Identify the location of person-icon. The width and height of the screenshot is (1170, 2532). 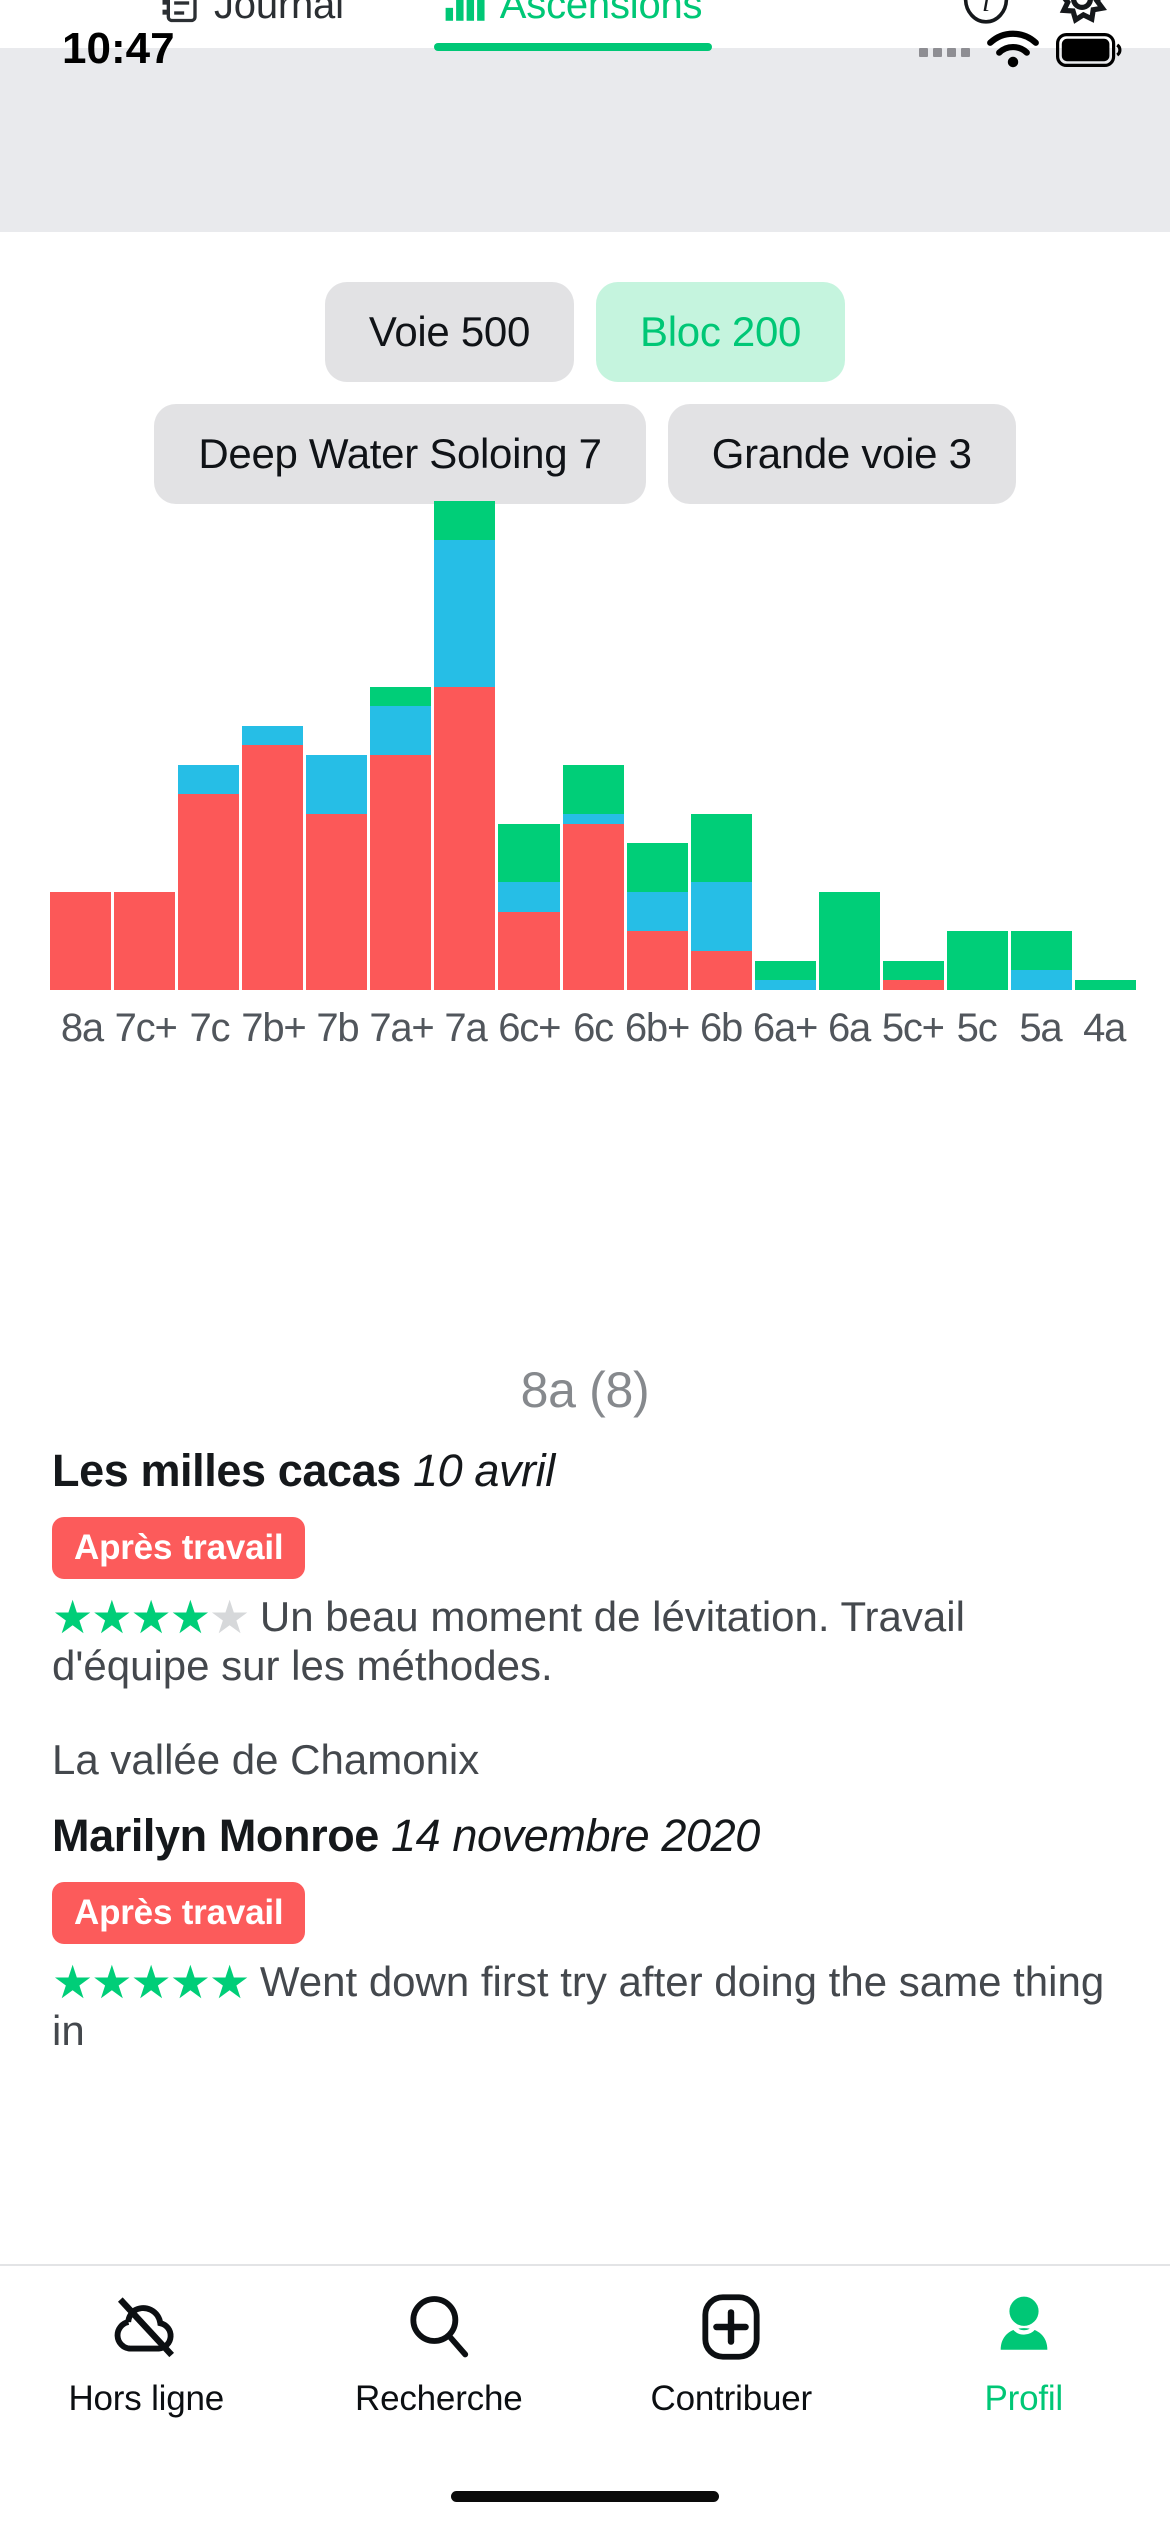
(1024, 2329).